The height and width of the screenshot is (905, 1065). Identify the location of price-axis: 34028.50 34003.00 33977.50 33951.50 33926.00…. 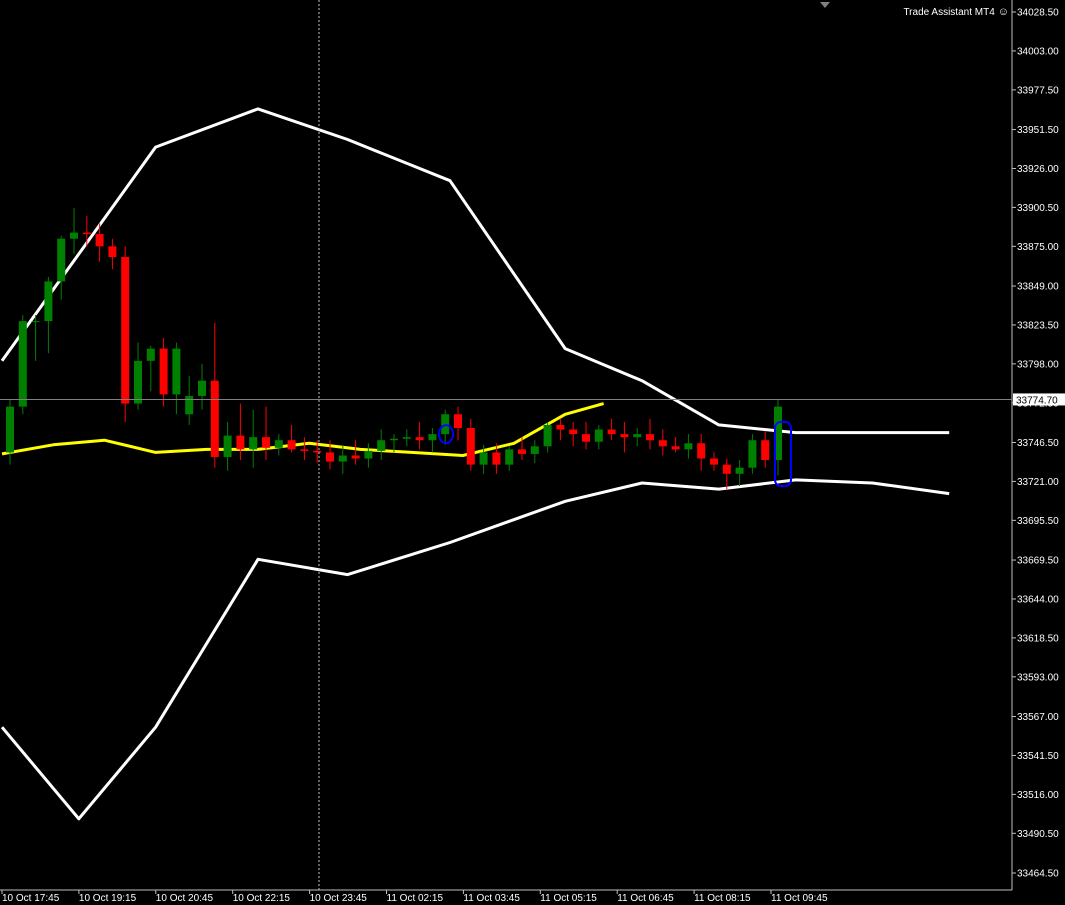
(1035, 445).